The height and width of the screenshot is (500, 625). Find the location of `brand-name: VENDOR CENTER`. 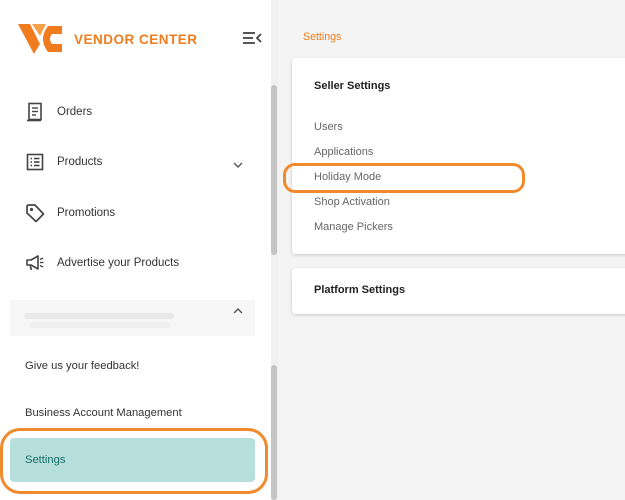

brand-name: VENDOR CENTER is located at coordinates (136, 39).